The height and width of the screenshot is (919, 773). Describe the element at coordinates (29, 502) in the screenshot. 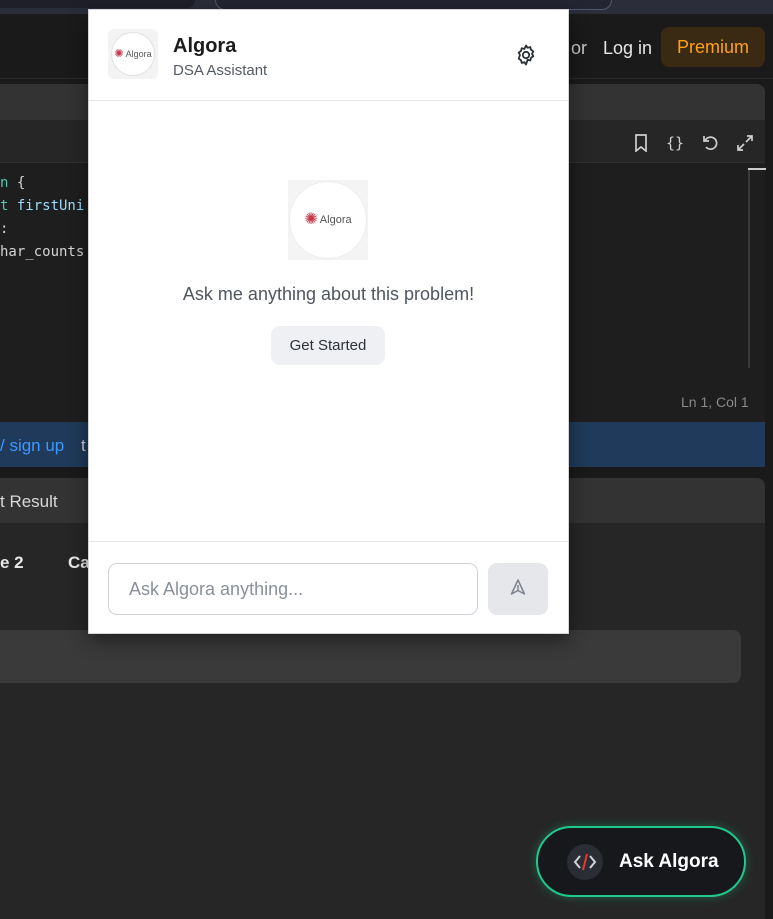

I see `tab-test-result: t Result` at that location.